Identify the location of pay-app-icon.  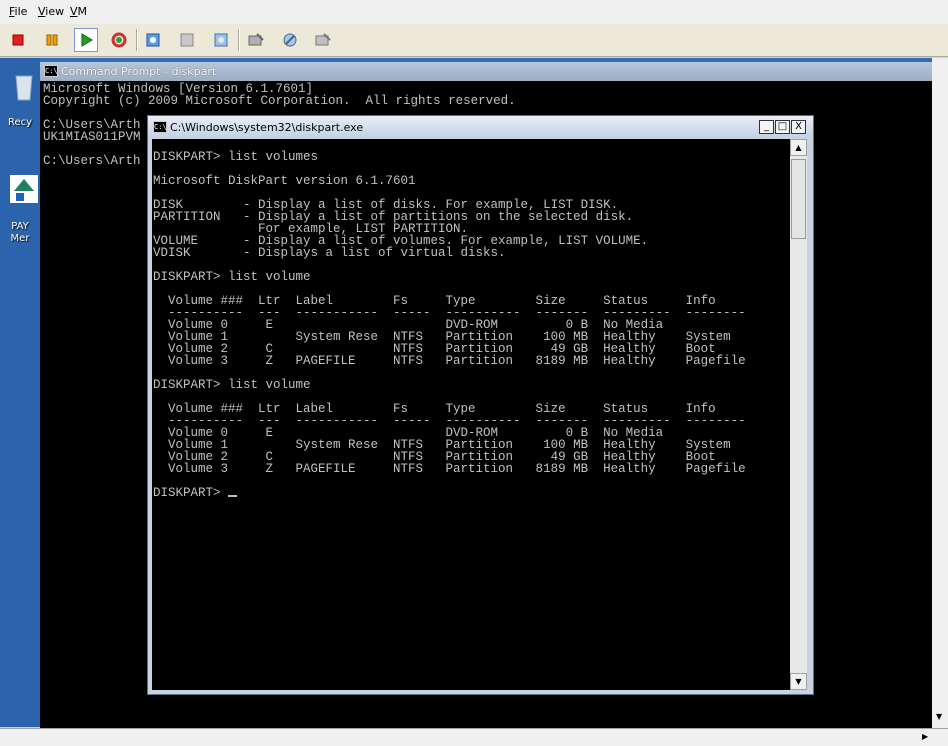
(24, 189).